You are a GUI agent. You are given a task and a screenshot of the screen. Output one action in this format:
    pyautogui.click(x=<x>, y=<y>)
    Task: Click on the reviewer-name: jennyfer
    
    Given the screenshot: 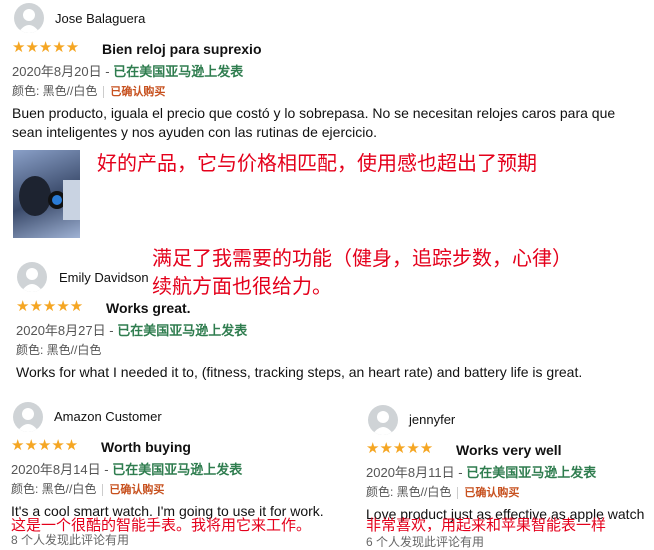 What is the action you would take?
    pyautogui.click(x=432, y=419)
    